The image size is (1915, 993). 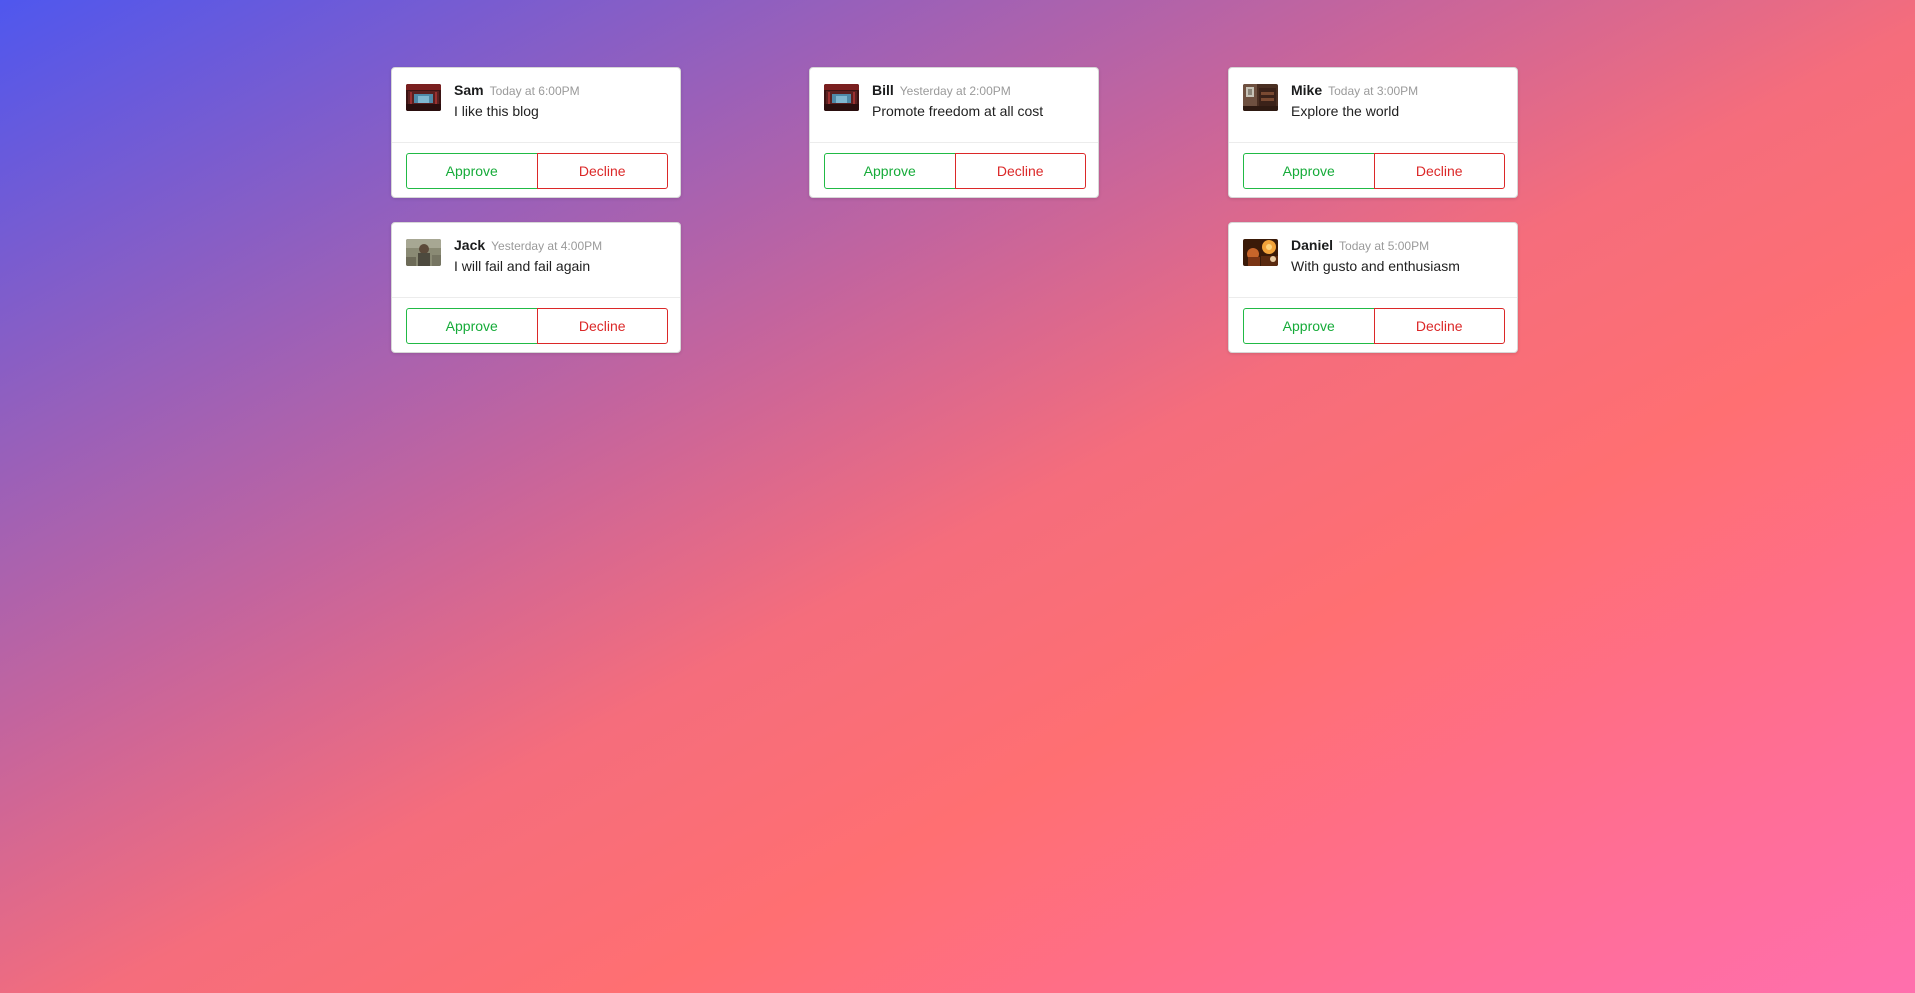 I want to click on comment-date: Today at 6:00PM, so click(x=534, y=91).